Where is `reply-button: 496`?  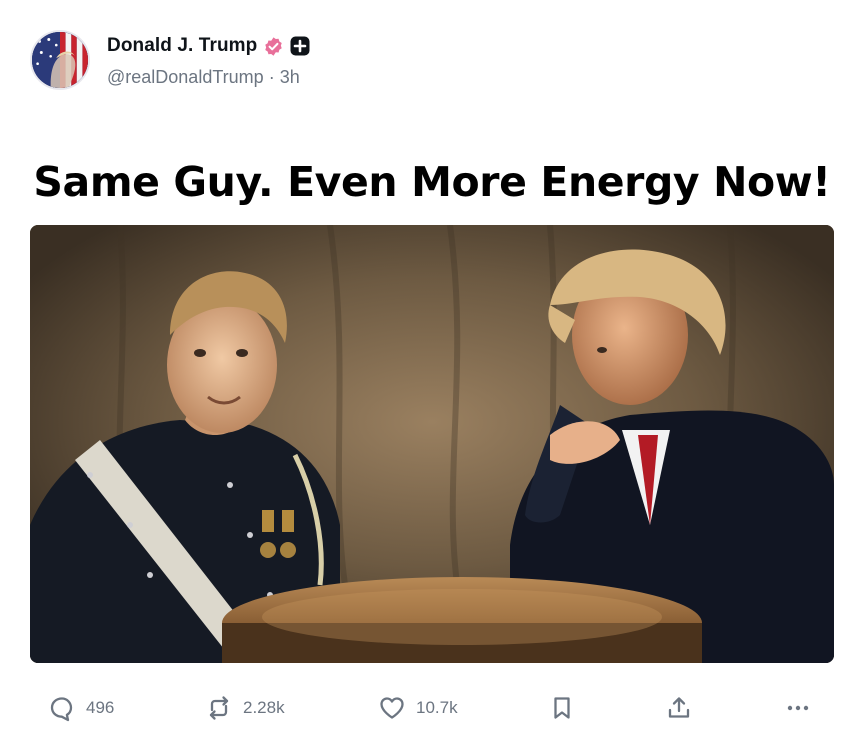 reply-button: 496 is located at coordinates (81, 708).